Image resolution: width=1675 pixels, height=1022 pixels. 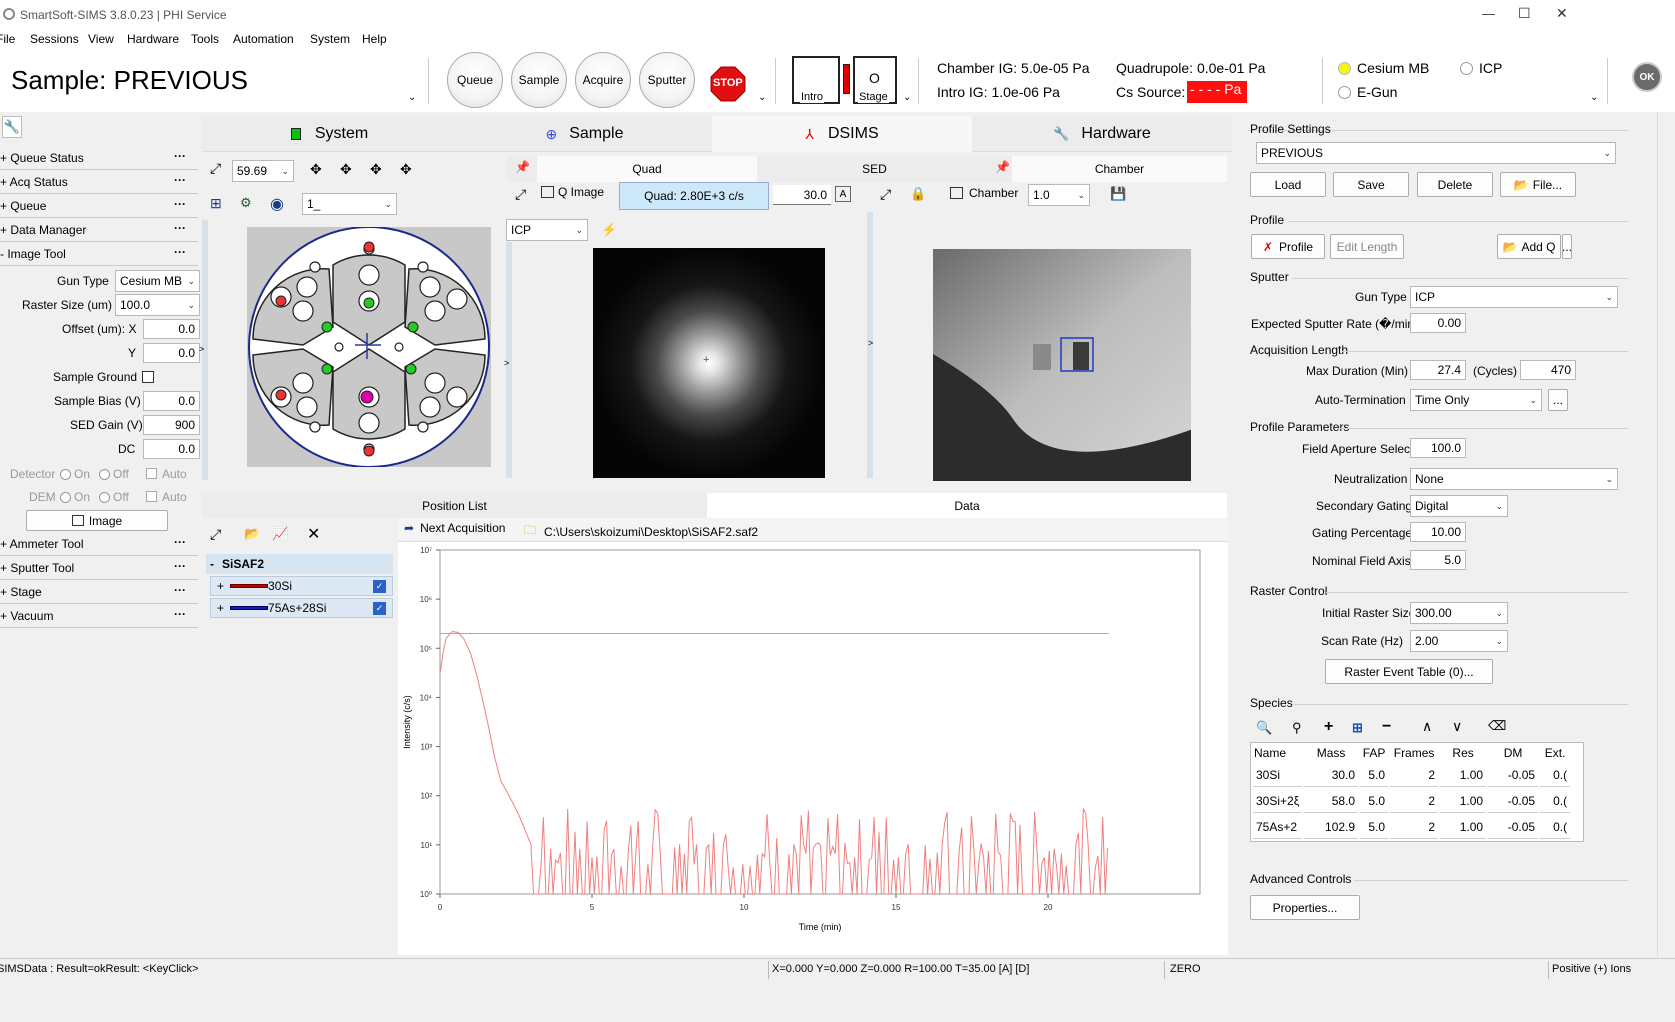 I want to click on sidebar-item-stage: + Stage ···, so click(x=99, y=592).